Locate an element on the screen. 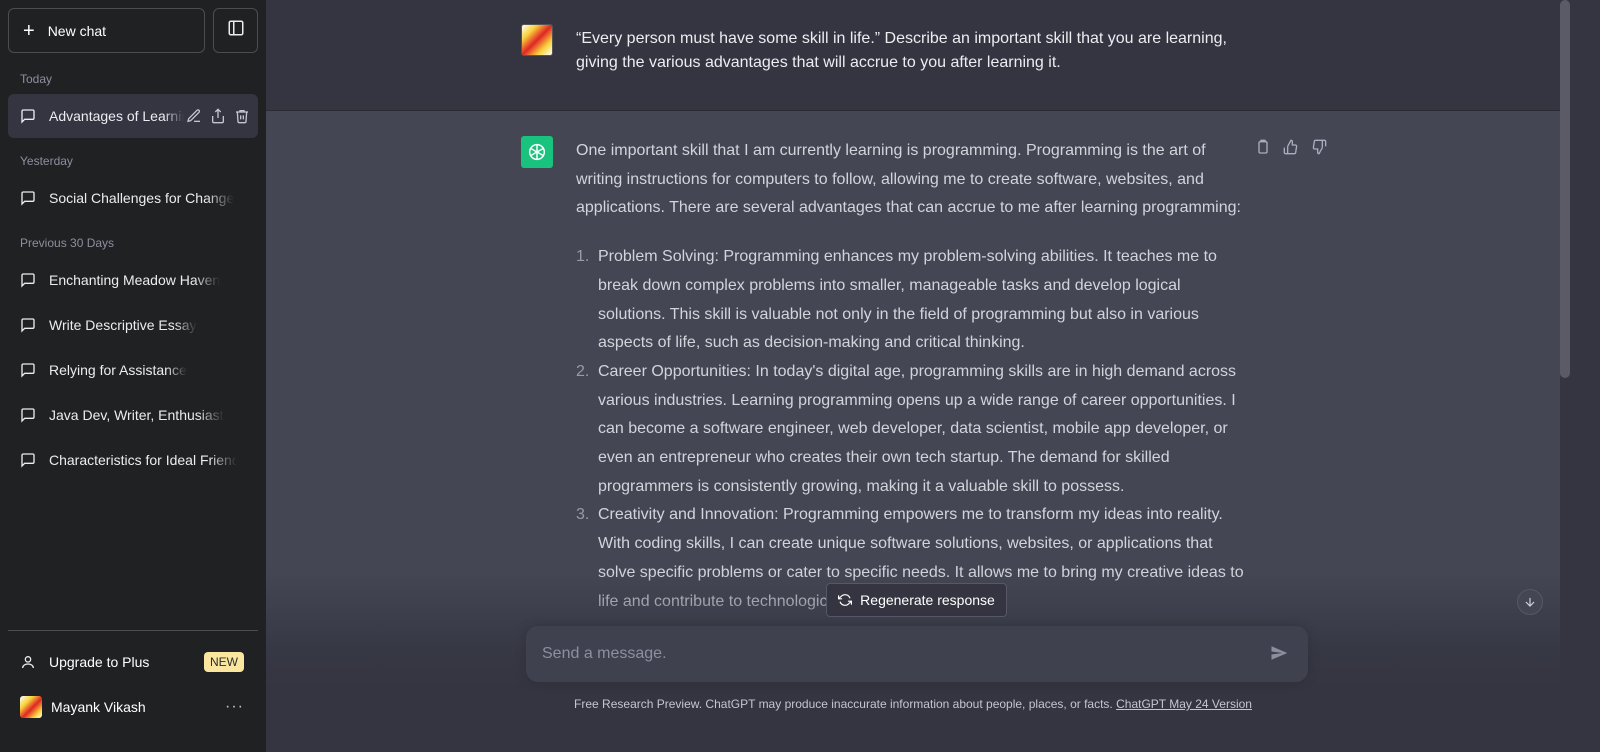 The image size is (1600, 752). message-composer is located at coordinates (917, 654).